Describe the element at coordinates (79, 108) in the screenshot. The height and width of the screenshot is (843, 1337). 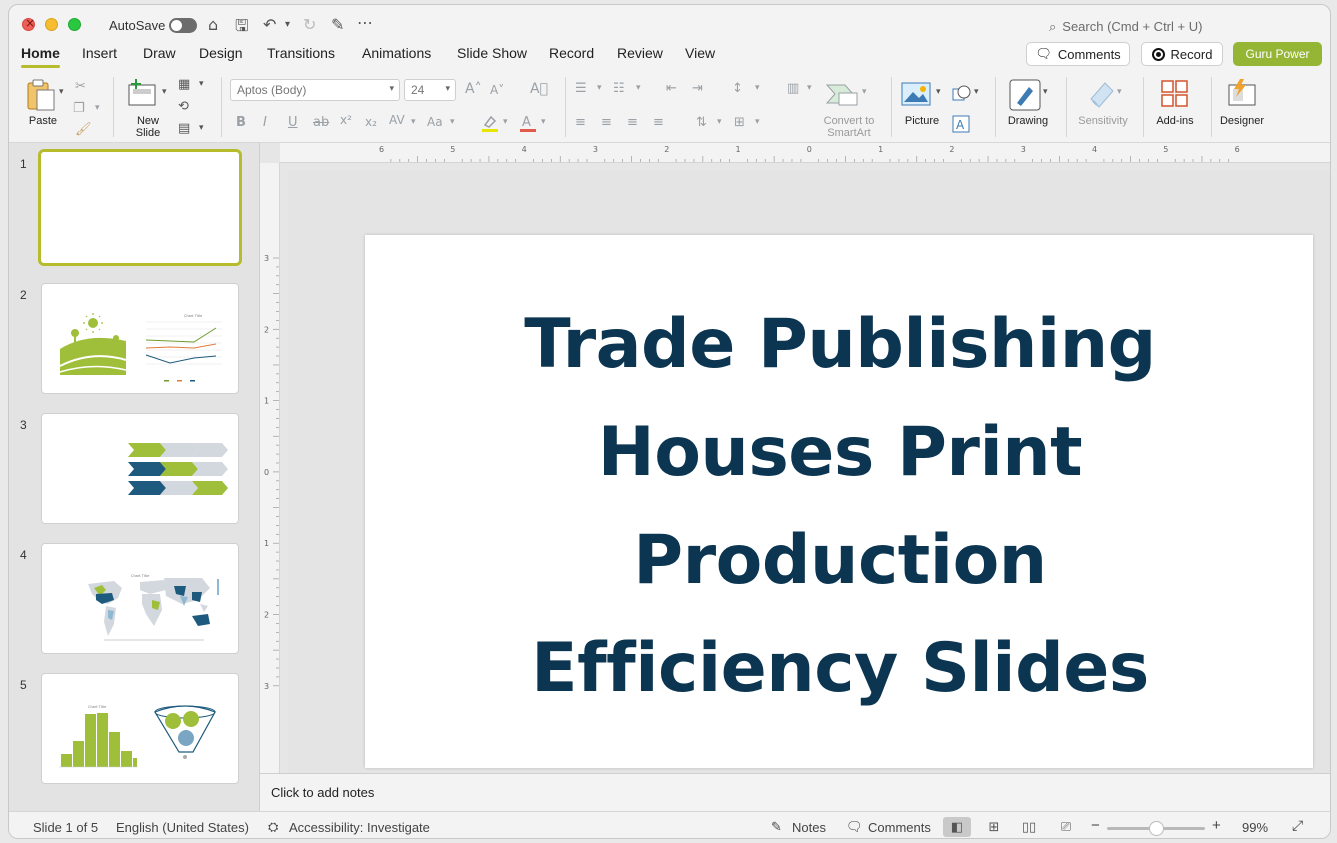
I see `copy-icon: ❐` at that location.